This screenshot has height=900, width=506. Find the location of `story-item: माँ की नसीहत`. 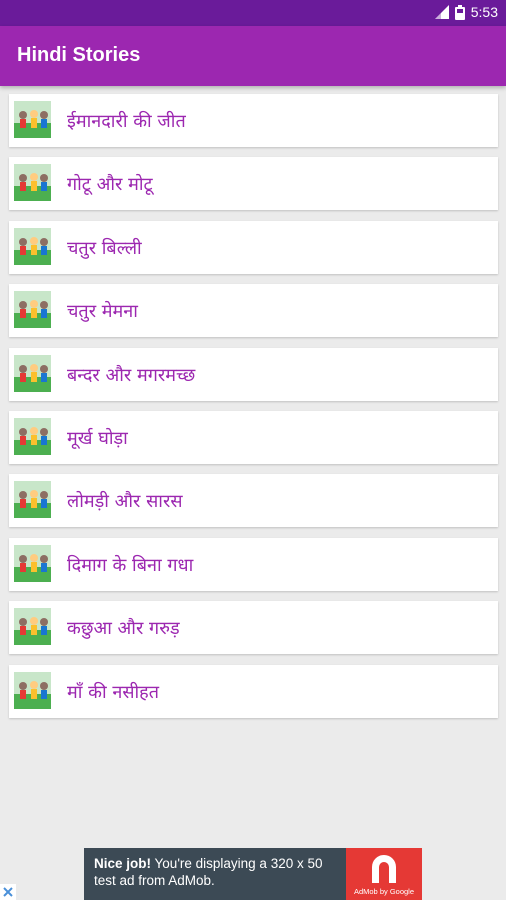

story-item: माँ की नसीहत is located at coordinates (253, 691).